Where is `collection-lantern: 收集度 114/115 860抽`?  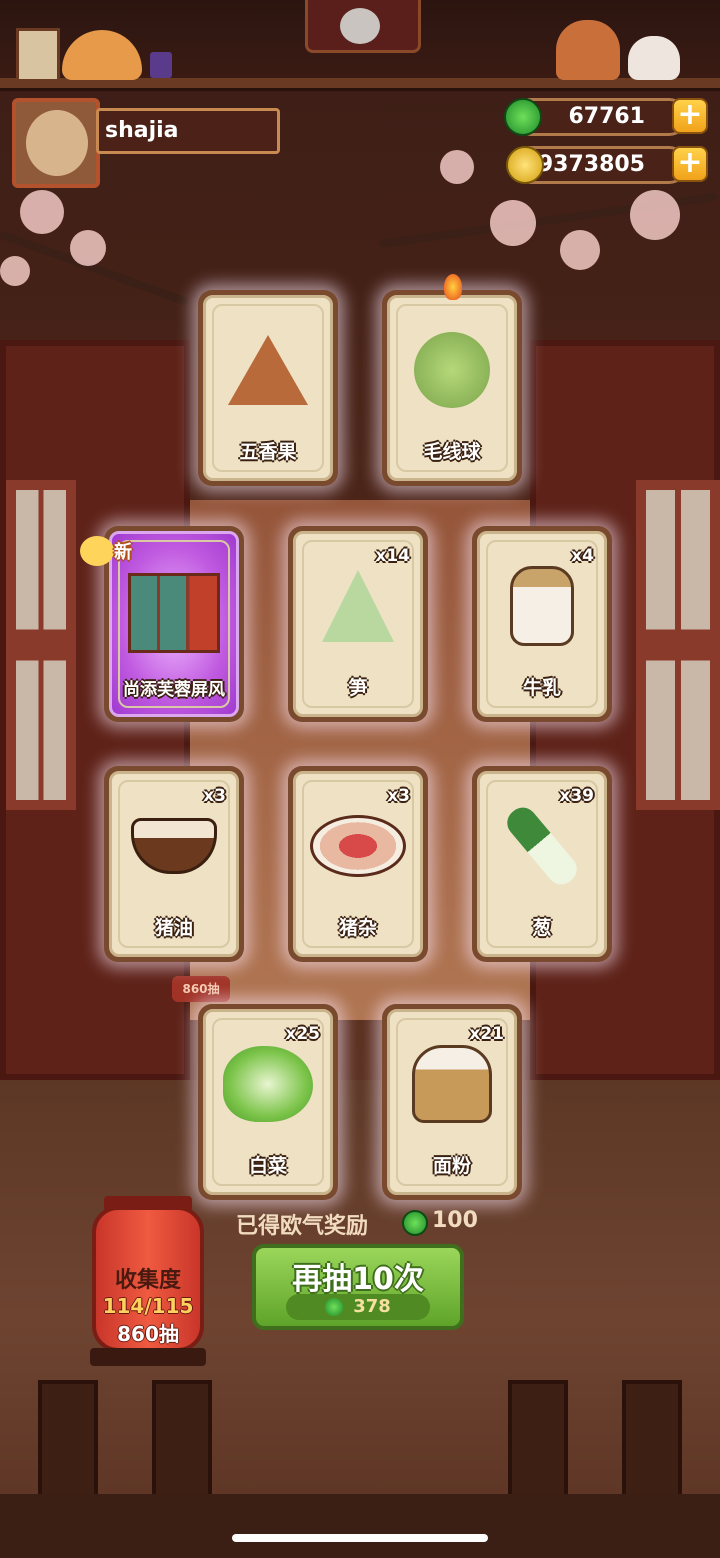
collection-lantern: 收集度 114/115 860抽 is located at coordinates (148, 1279).